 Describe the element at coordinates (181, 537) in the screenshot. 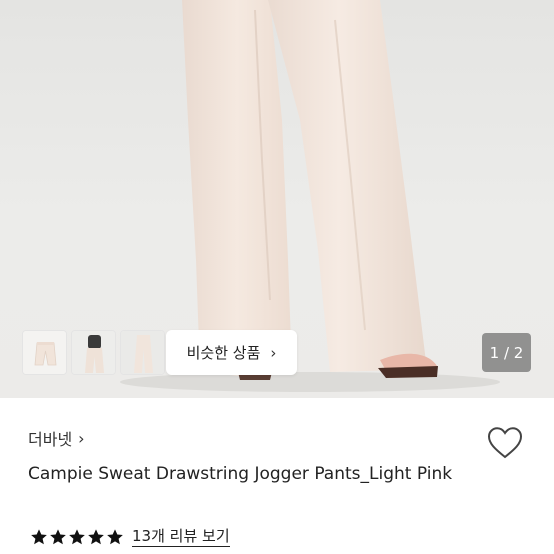

I see `review-link: 13개 리뷰 보기` at that location.